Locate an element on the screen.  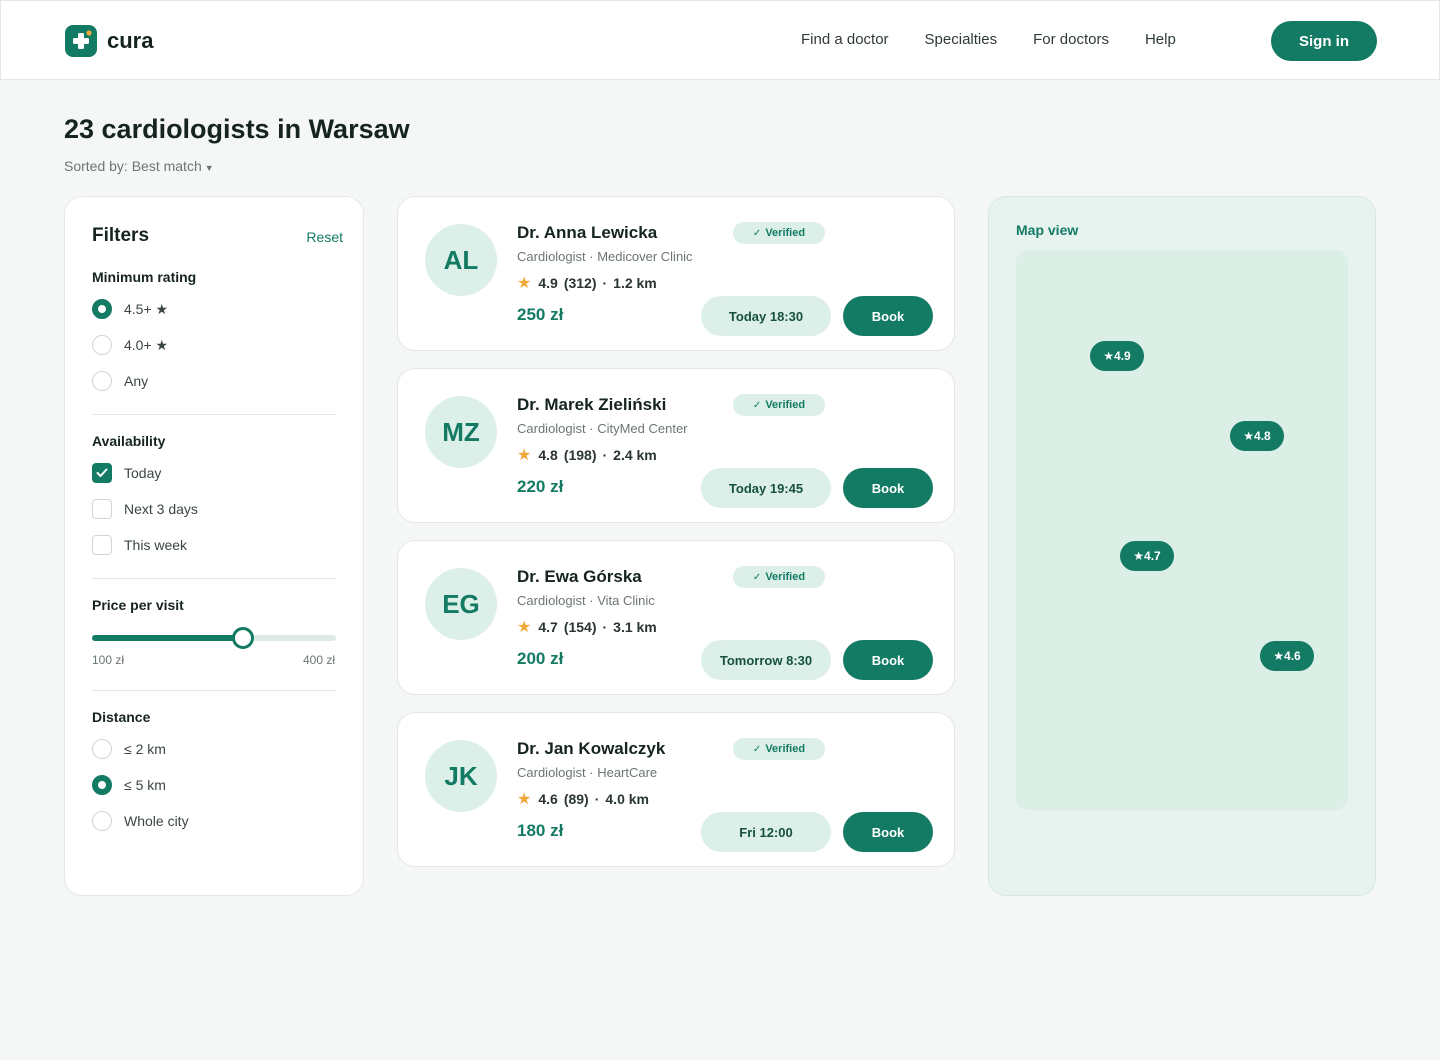
review-count: (312) is located at coordinates (580, 283).